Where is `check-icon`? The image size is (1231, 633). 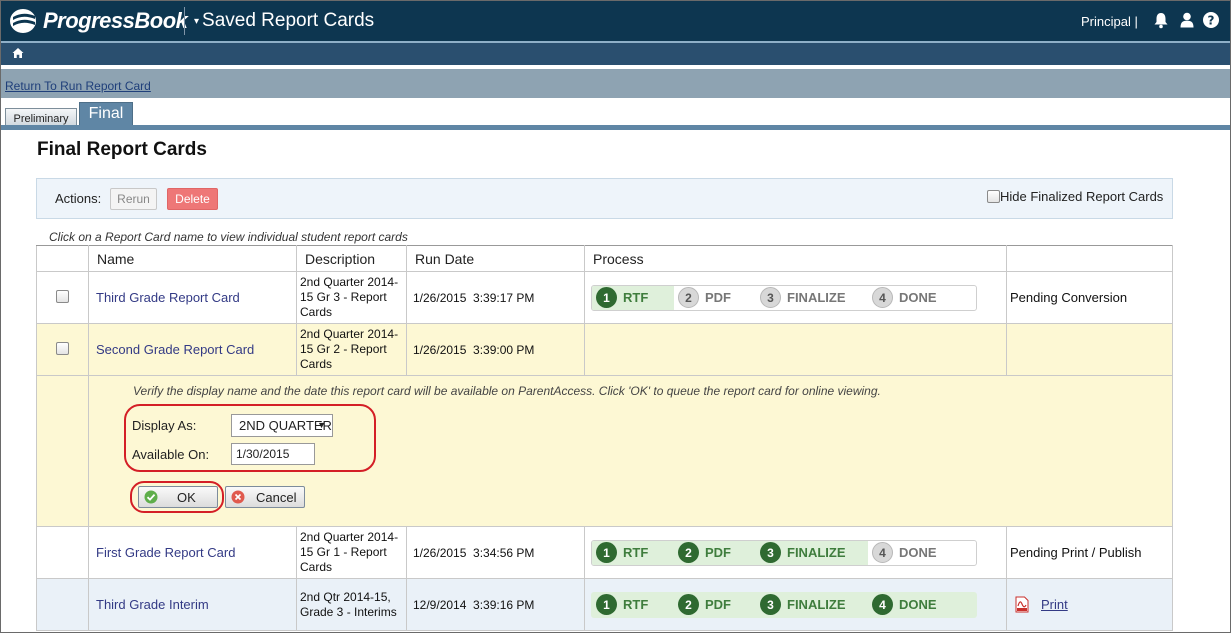
check-icon is located at coordinates (151, 497).